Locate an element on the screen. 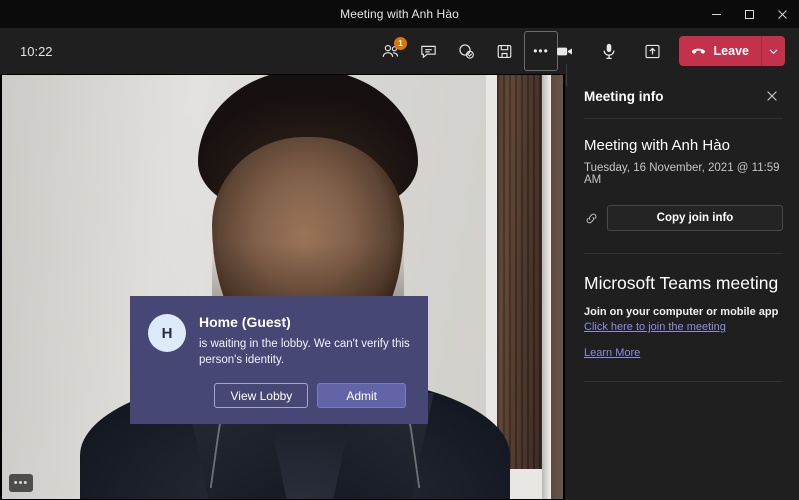 The height and width of the screenshot is (500, 799). share-content-button is located at coordinates (653, 51).